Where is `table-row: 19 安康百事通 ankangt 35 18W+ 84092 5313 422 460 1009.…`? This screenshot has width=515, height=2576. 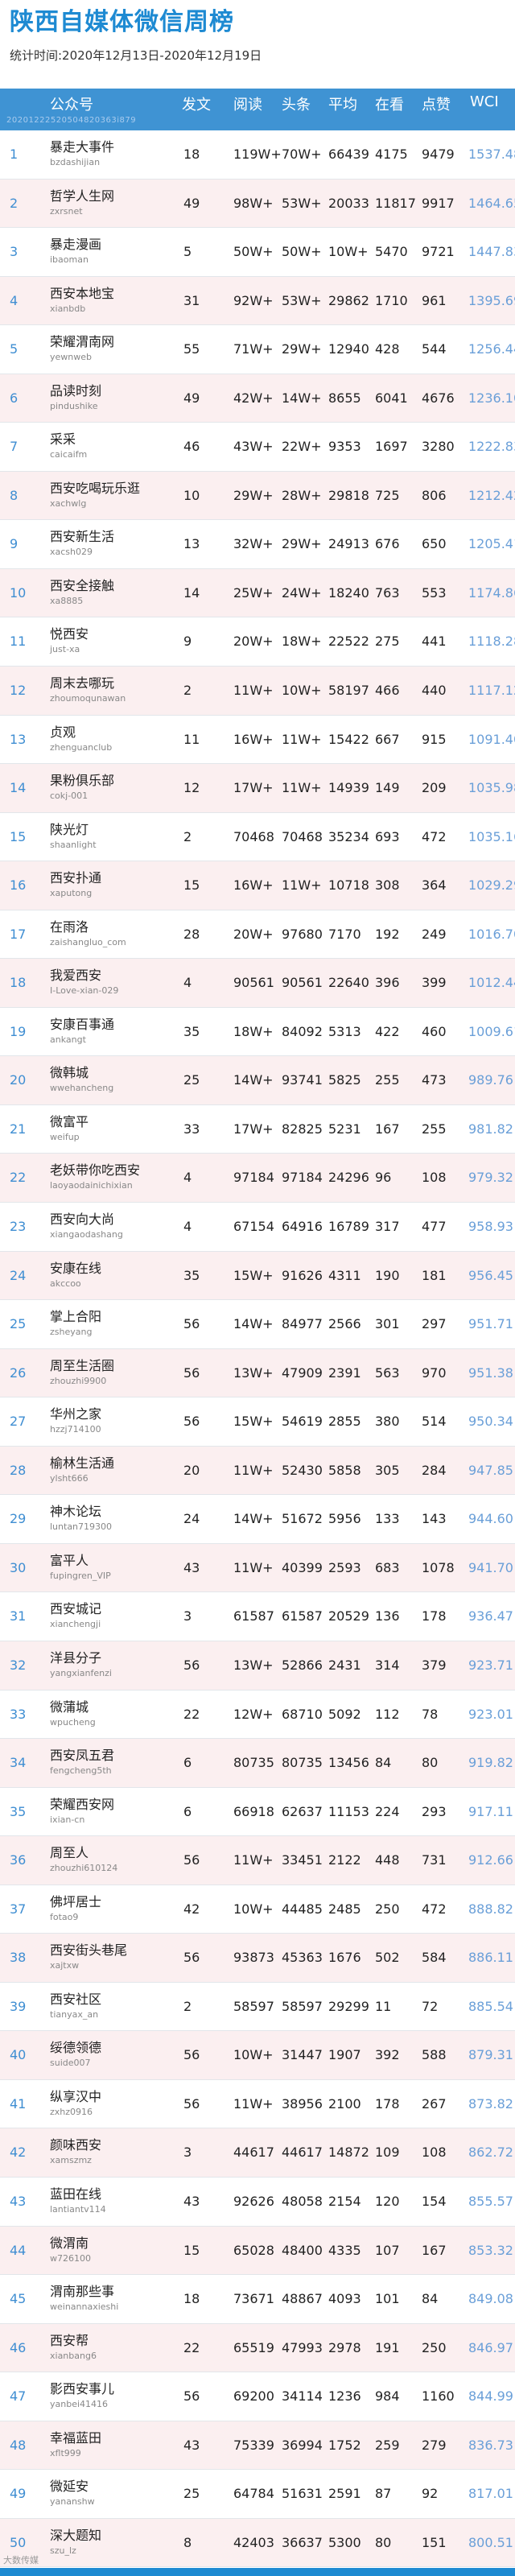 table-row: 19 安康百事通 ankangt 35 18W+ 84092 5313 422 460 1009.… is located at coordinates (257, 1032).